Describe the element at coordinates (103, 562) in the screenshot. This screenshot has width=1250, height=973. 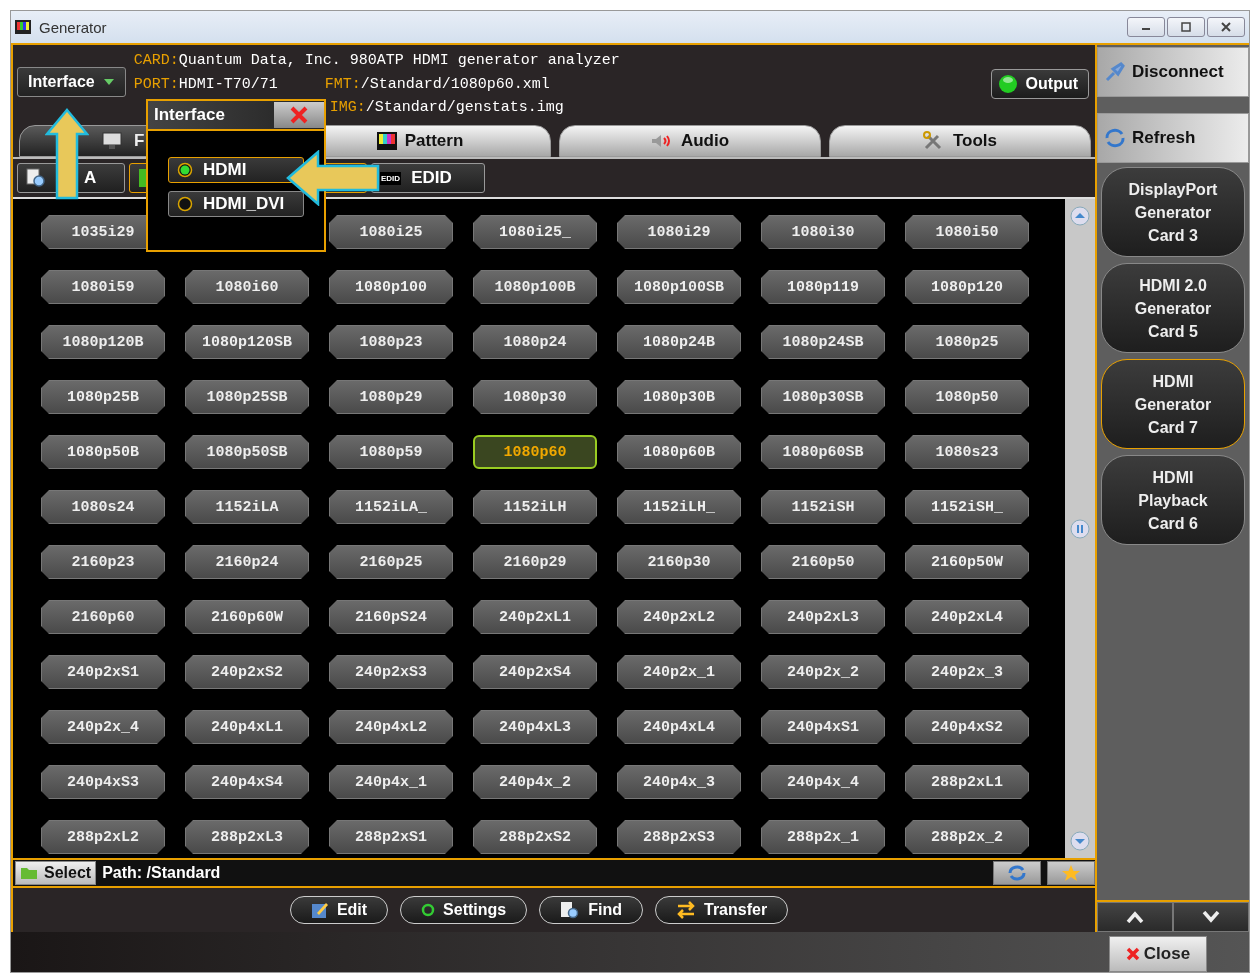
I see `format-button: 2160p23` at that location.